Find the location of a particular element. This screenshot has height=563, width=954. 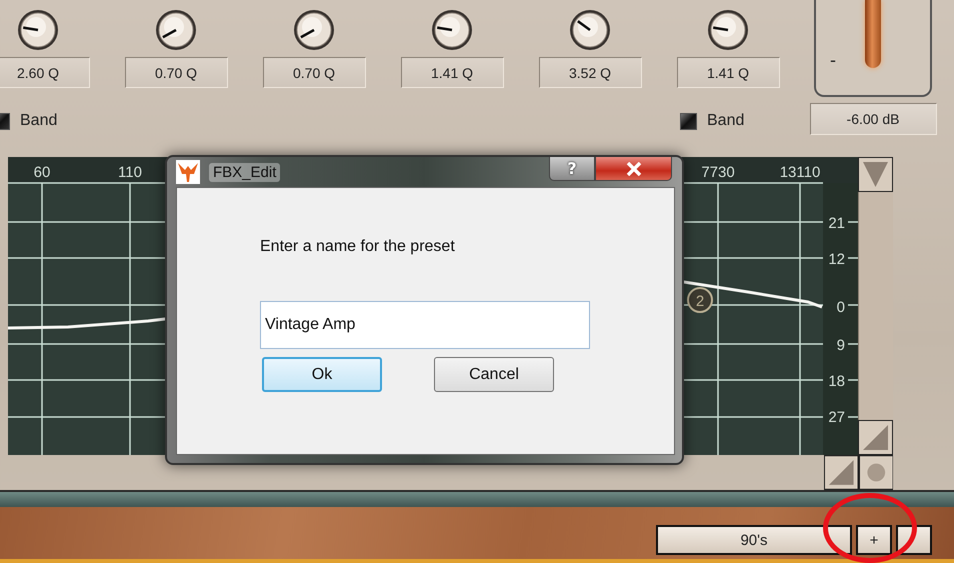

close-icon is located at coordinates (634, 169).